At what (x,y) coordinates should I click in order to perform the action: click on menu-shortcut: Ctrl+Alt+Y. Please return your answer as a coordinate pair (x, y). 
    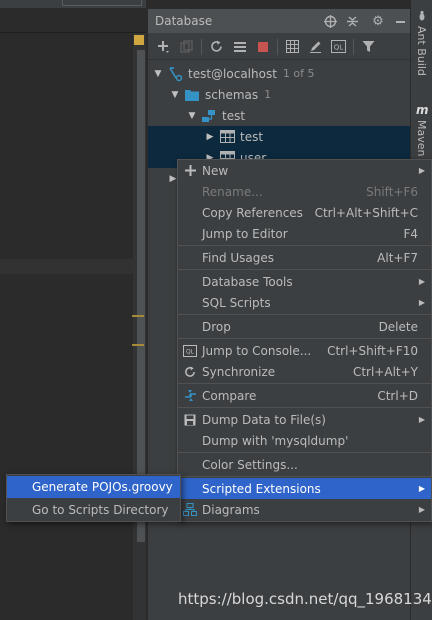
    Looking at the image, I should click on (385, 371).